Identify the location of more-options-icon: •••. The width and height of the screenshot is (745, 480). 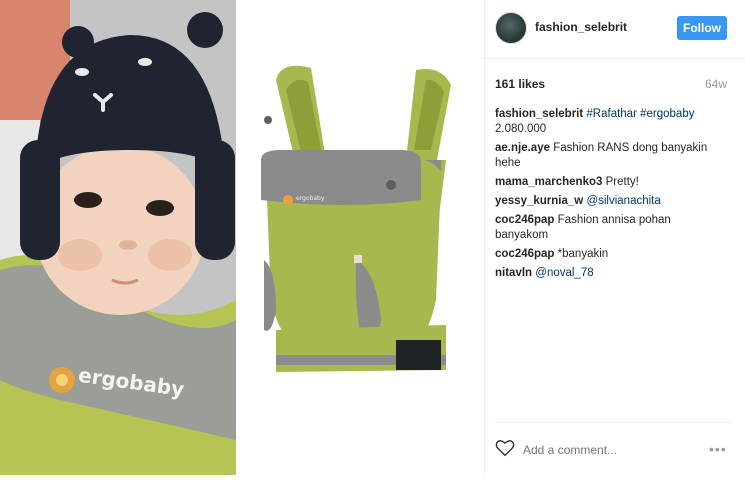
(718, 449).